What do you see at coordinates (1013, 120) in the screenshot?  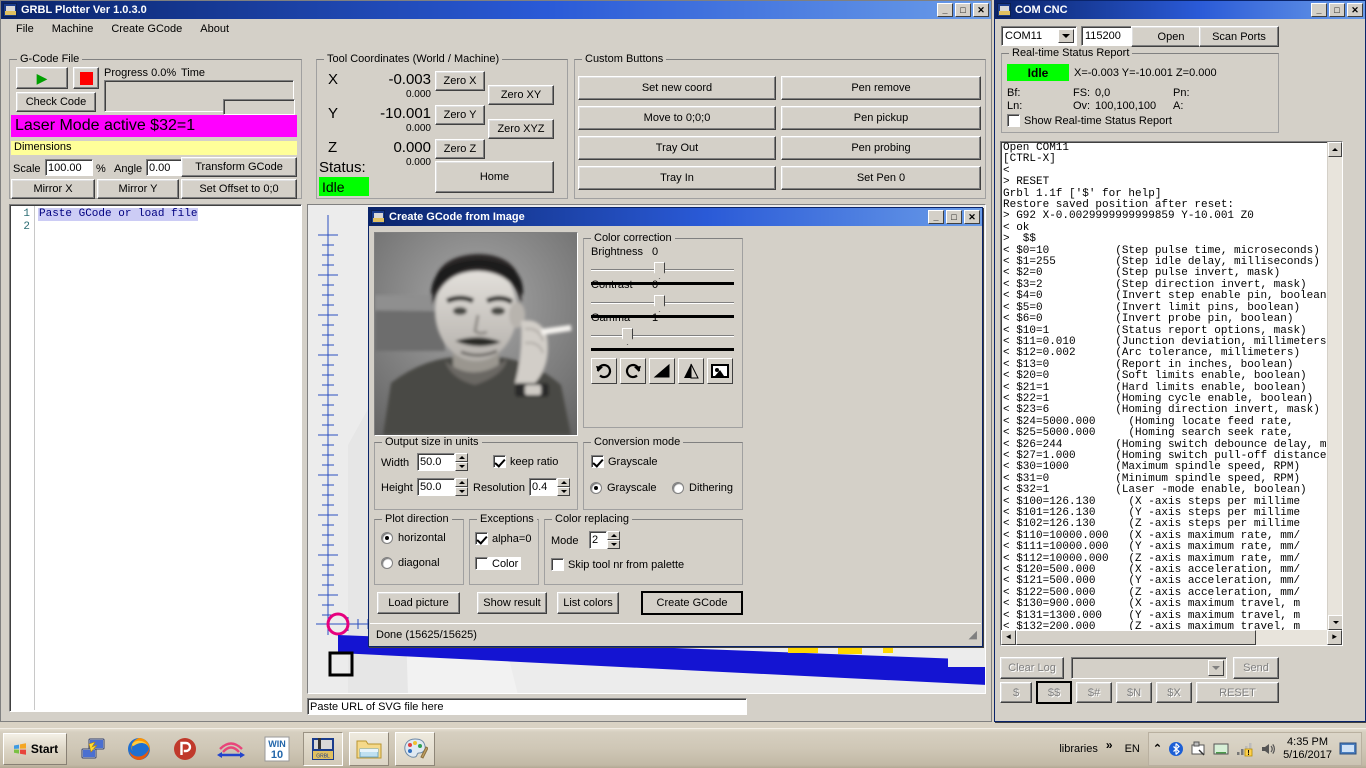 I see `show-status-report-checkbox-box` at bounding box center [1013, 120].